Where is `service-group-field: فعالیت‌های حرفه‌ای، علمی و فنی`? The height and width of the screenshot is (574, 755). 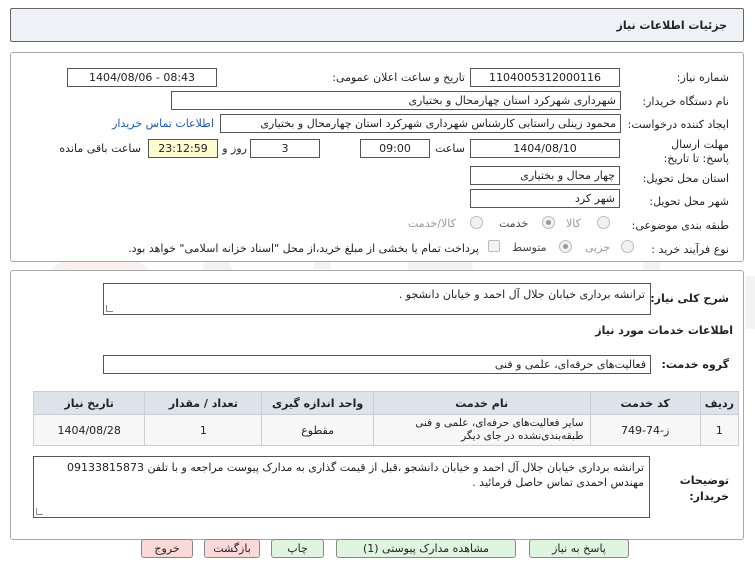 service-group-field: فعالیت‌های حرفه‌ای، علمی و فنی is located at coordinates (377, 364).